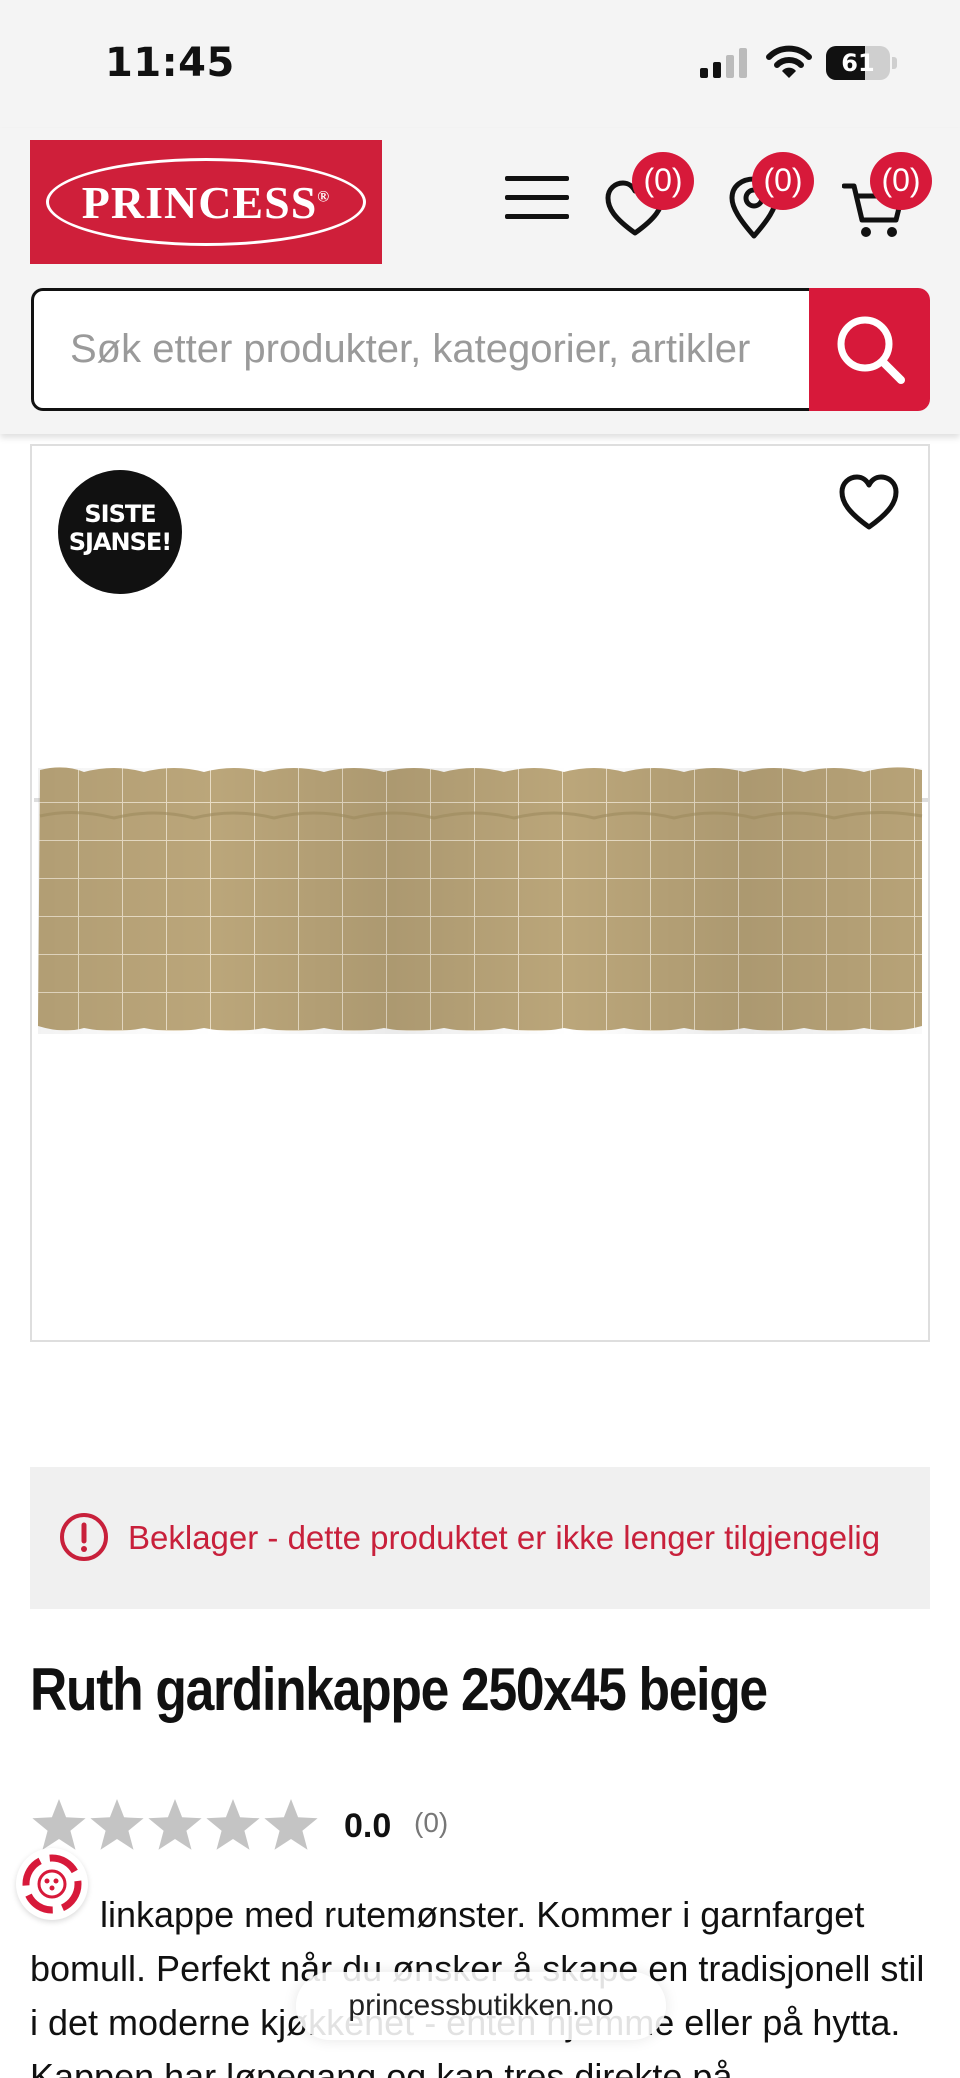 Image resolution: width=960 pixels, height=2078 pixels. I want to click on last-chance-badge: SISTE SJANSE!, so click(120, 532).